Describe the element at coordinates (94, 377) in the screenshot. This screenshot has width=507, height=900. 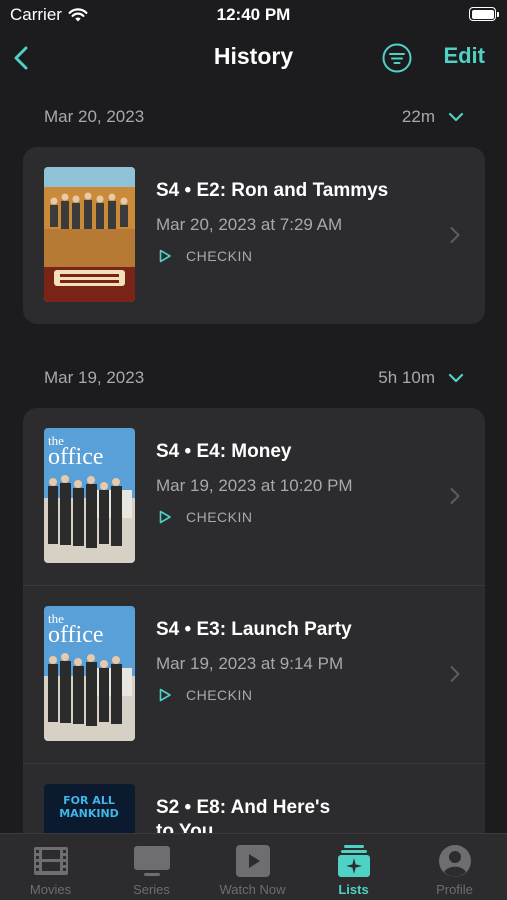
I see `section-date: Mar 19, 2023` at that location.